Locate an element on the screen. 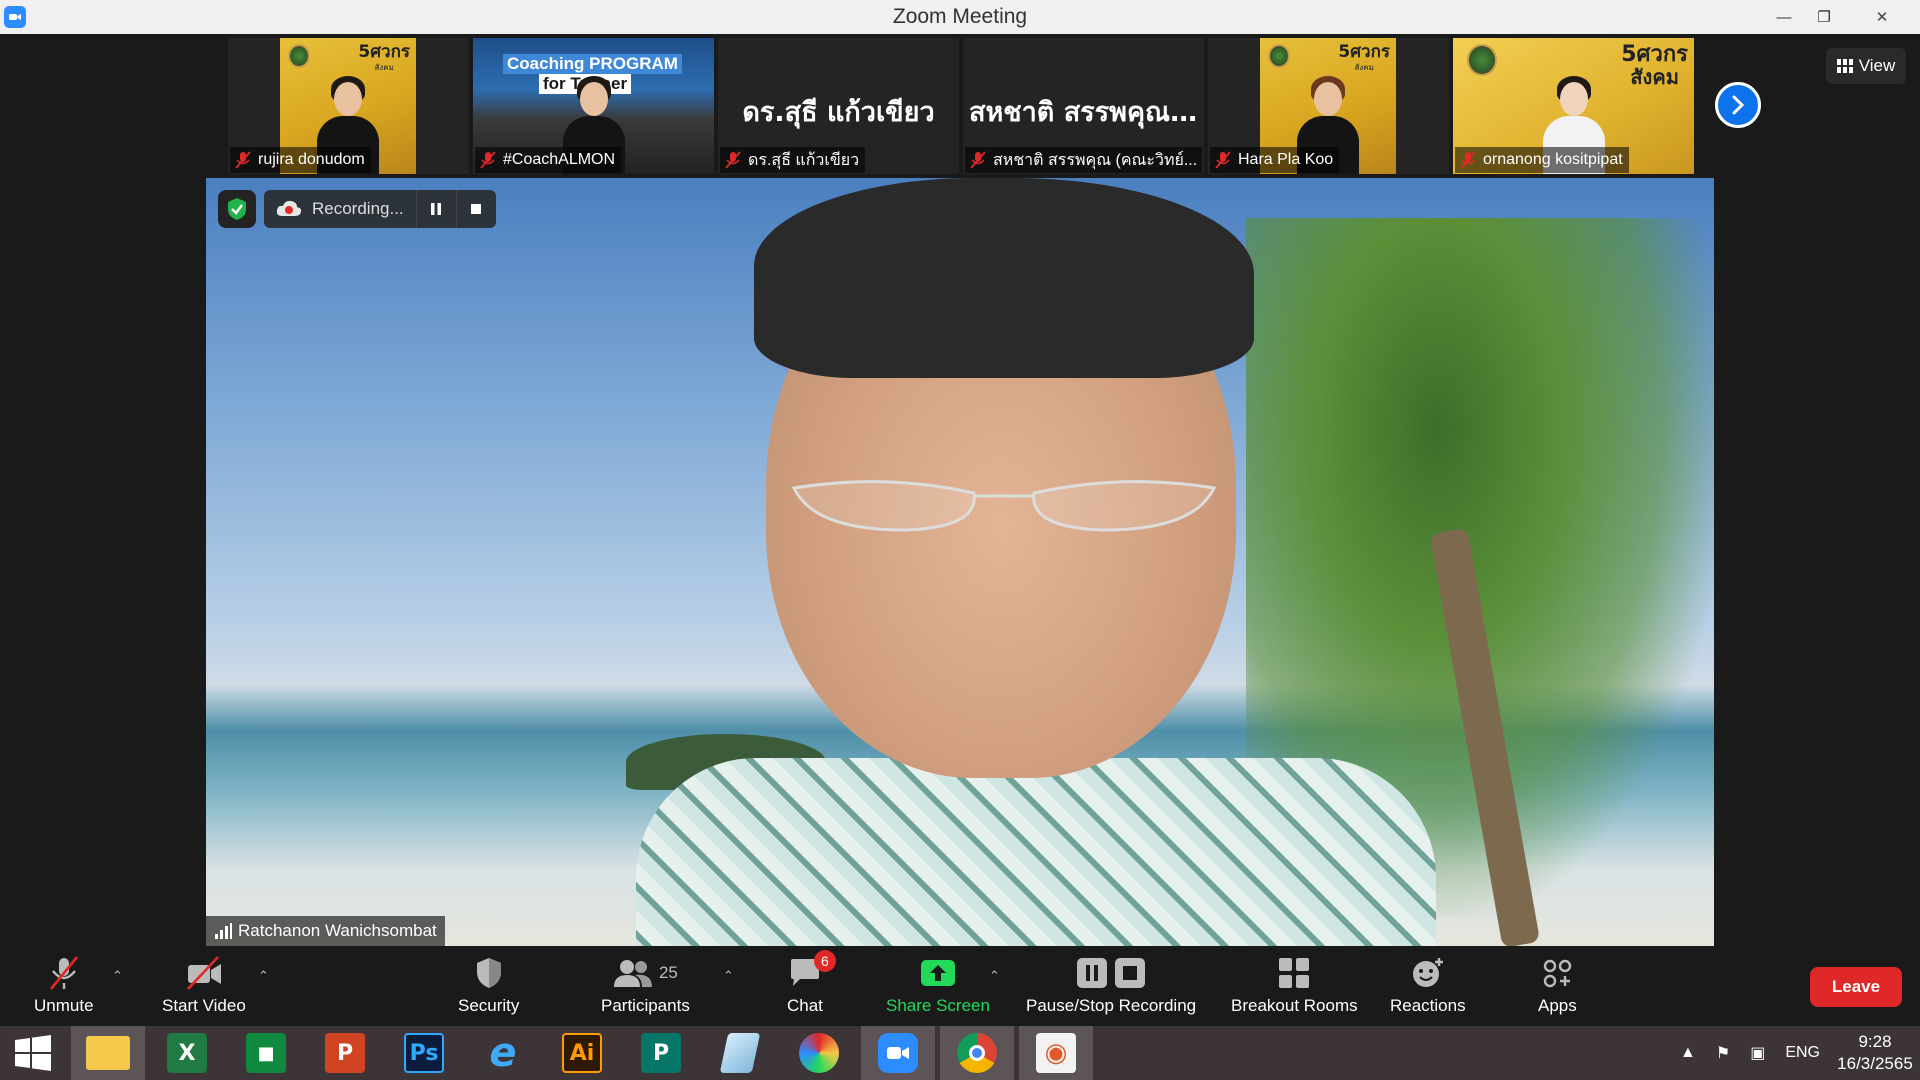 The height and width of the screenshot is (1080, 1920). unmute-button: Unmute is located at coordinates (64, 984).